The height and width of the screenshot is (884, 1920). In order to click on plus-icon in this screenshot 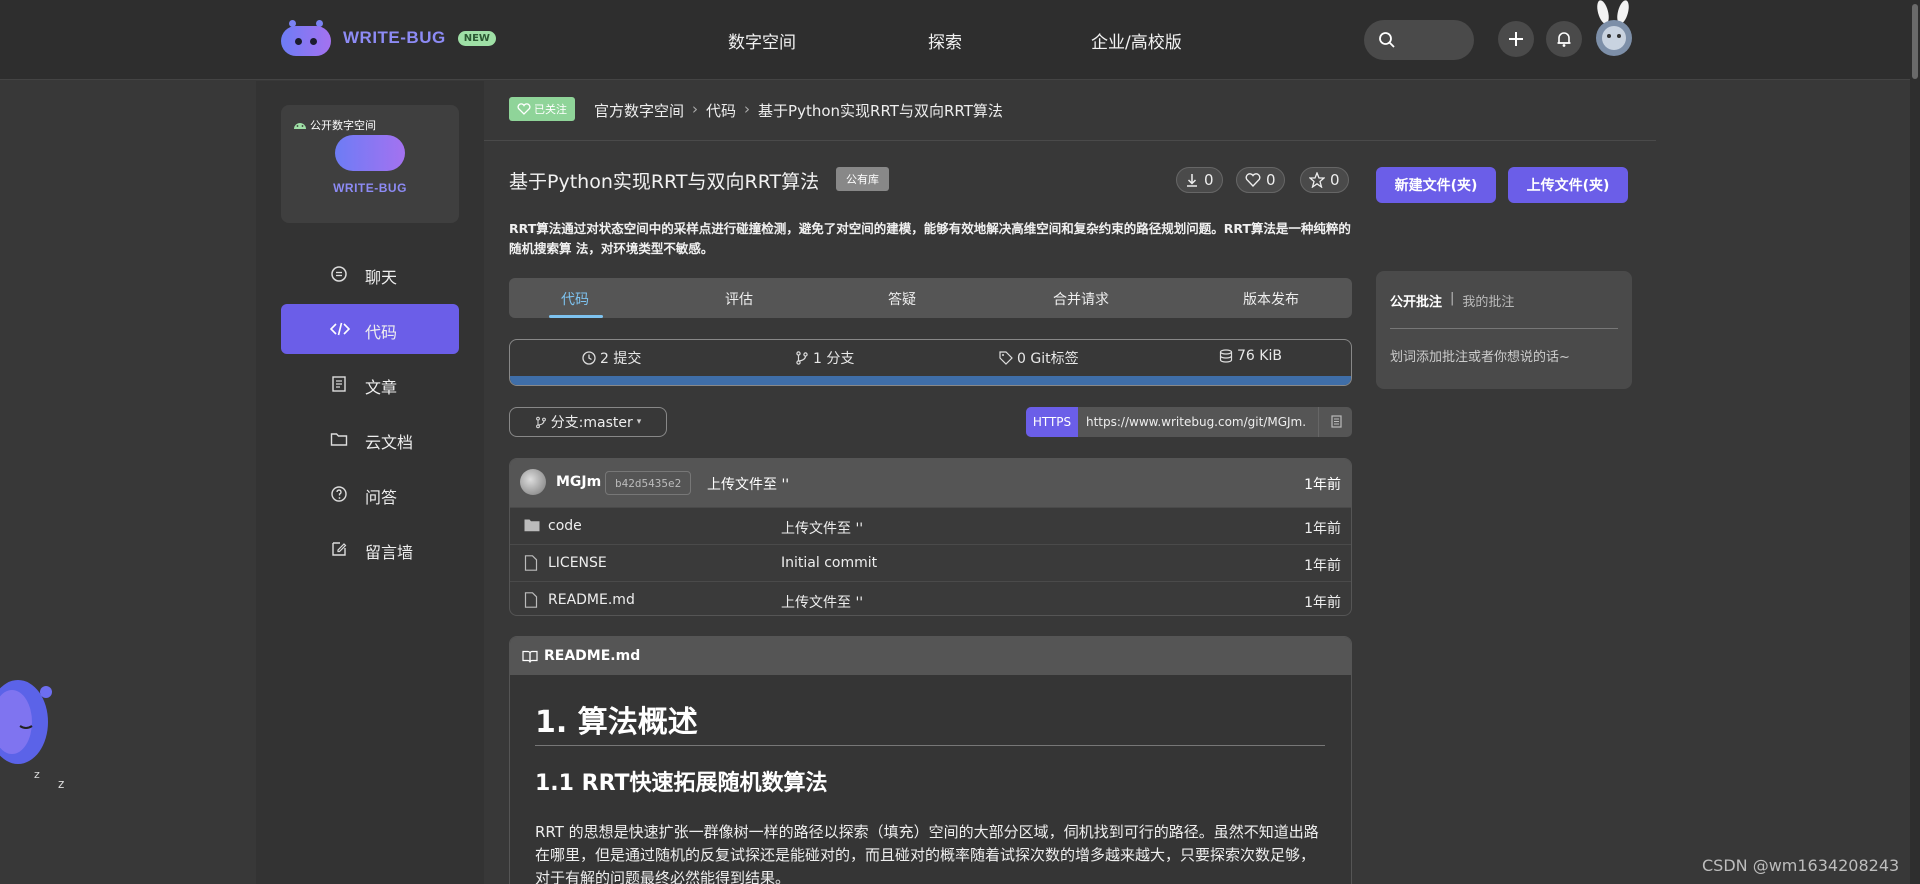, I will do `click(1516, 39)`.